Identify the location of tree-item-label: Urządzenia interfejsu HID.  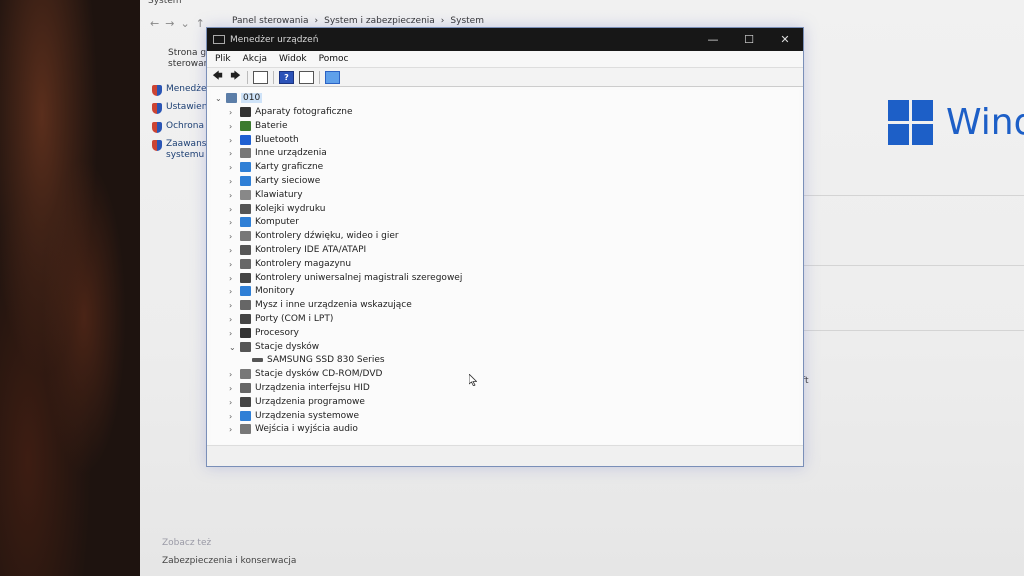
(312, 388).